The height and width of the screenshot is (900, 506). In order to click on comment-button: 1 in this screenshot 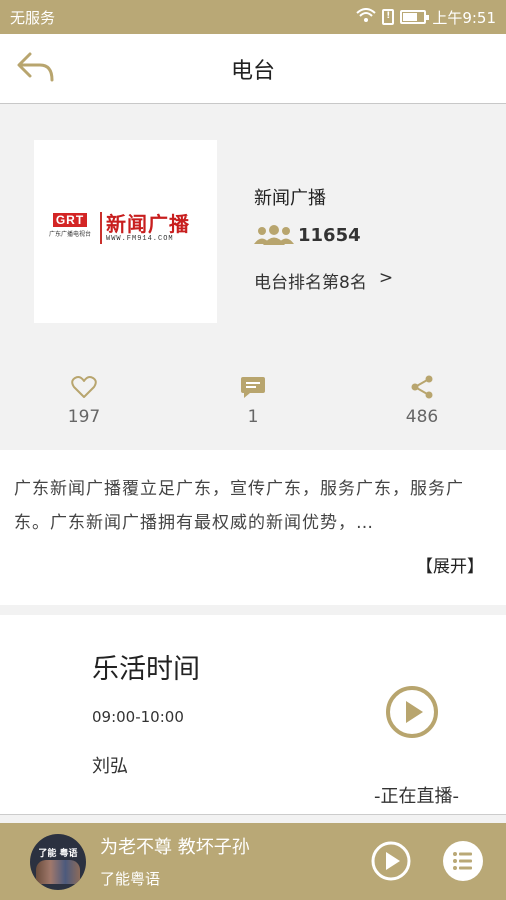, I will do `click(253, 401)`.